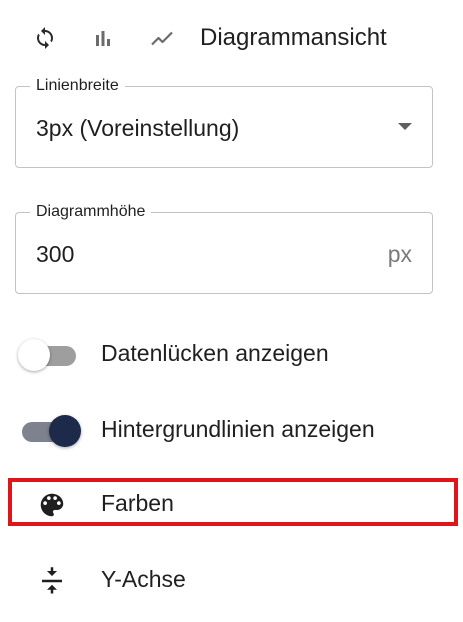 This screenshot has width=463, height=622. I want to click on chart-height-unit: px, so click(399, 254).